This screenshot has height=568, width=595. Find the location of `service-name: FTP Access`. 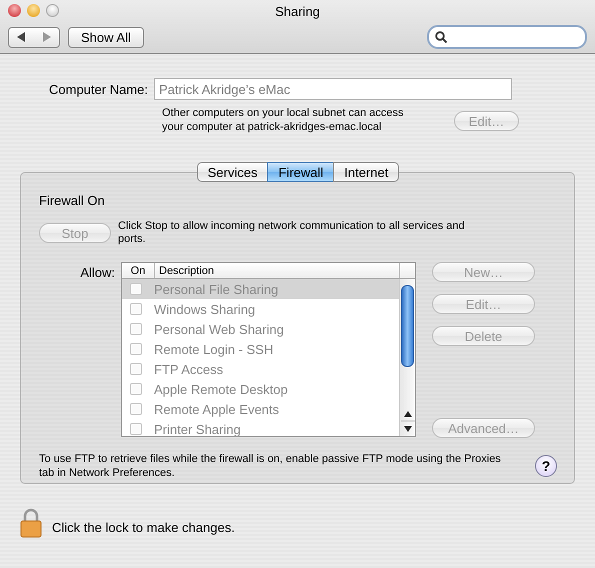

service-name: FTP Access is located at coordinates (189, 369).